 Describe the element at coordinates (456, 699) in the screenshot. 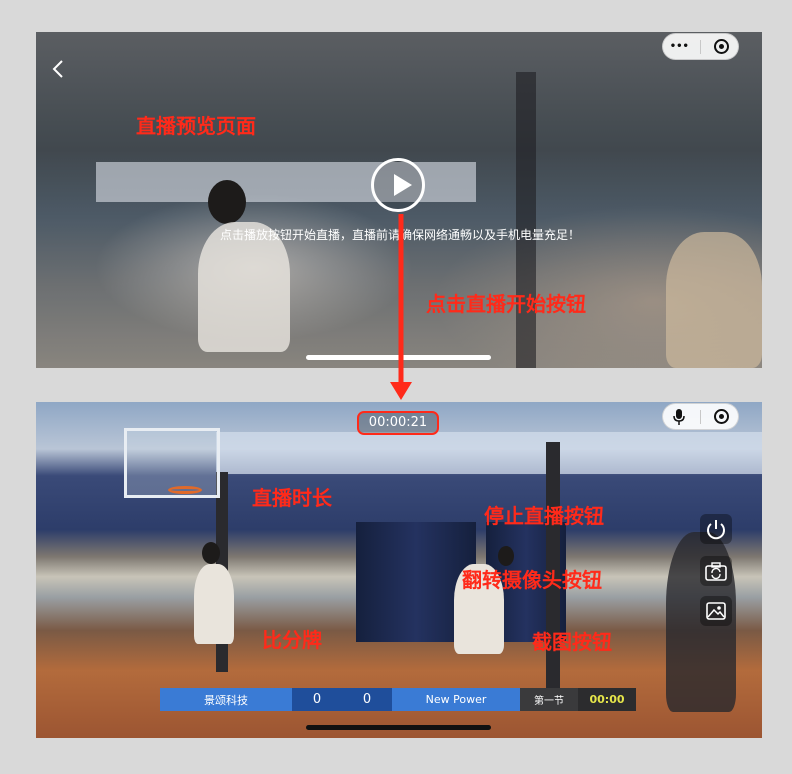

I see `away-team-name: New Power` at that location.